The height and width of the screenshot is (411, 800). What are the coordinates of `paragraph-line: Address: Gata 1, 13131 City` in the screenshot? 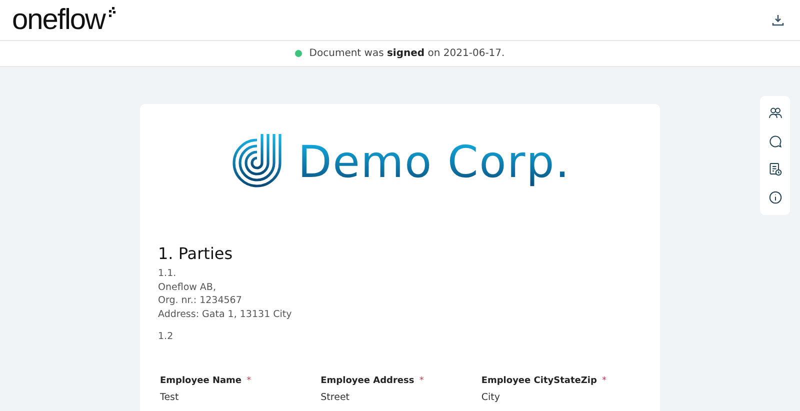 It's located at (225, 314).